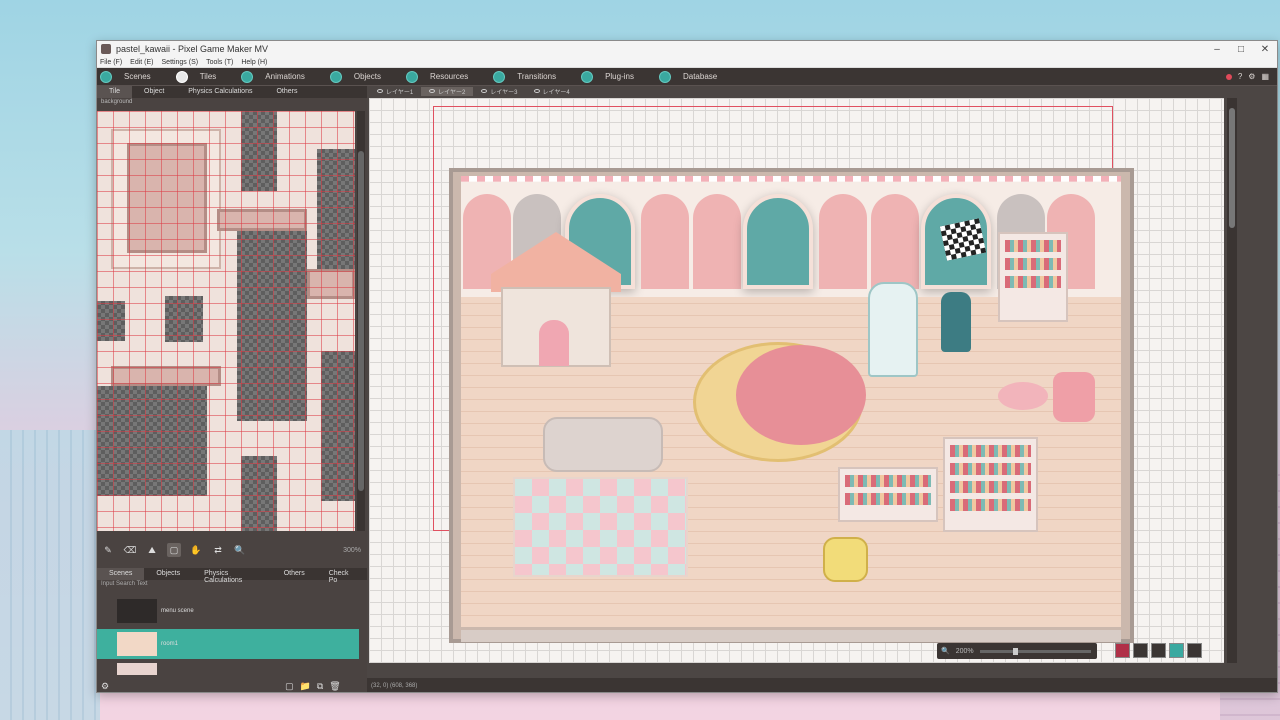 The width and height of the screenshot is (1280, 720). I want to click on tab-plugins: Plug-ins, so click(606, 76).